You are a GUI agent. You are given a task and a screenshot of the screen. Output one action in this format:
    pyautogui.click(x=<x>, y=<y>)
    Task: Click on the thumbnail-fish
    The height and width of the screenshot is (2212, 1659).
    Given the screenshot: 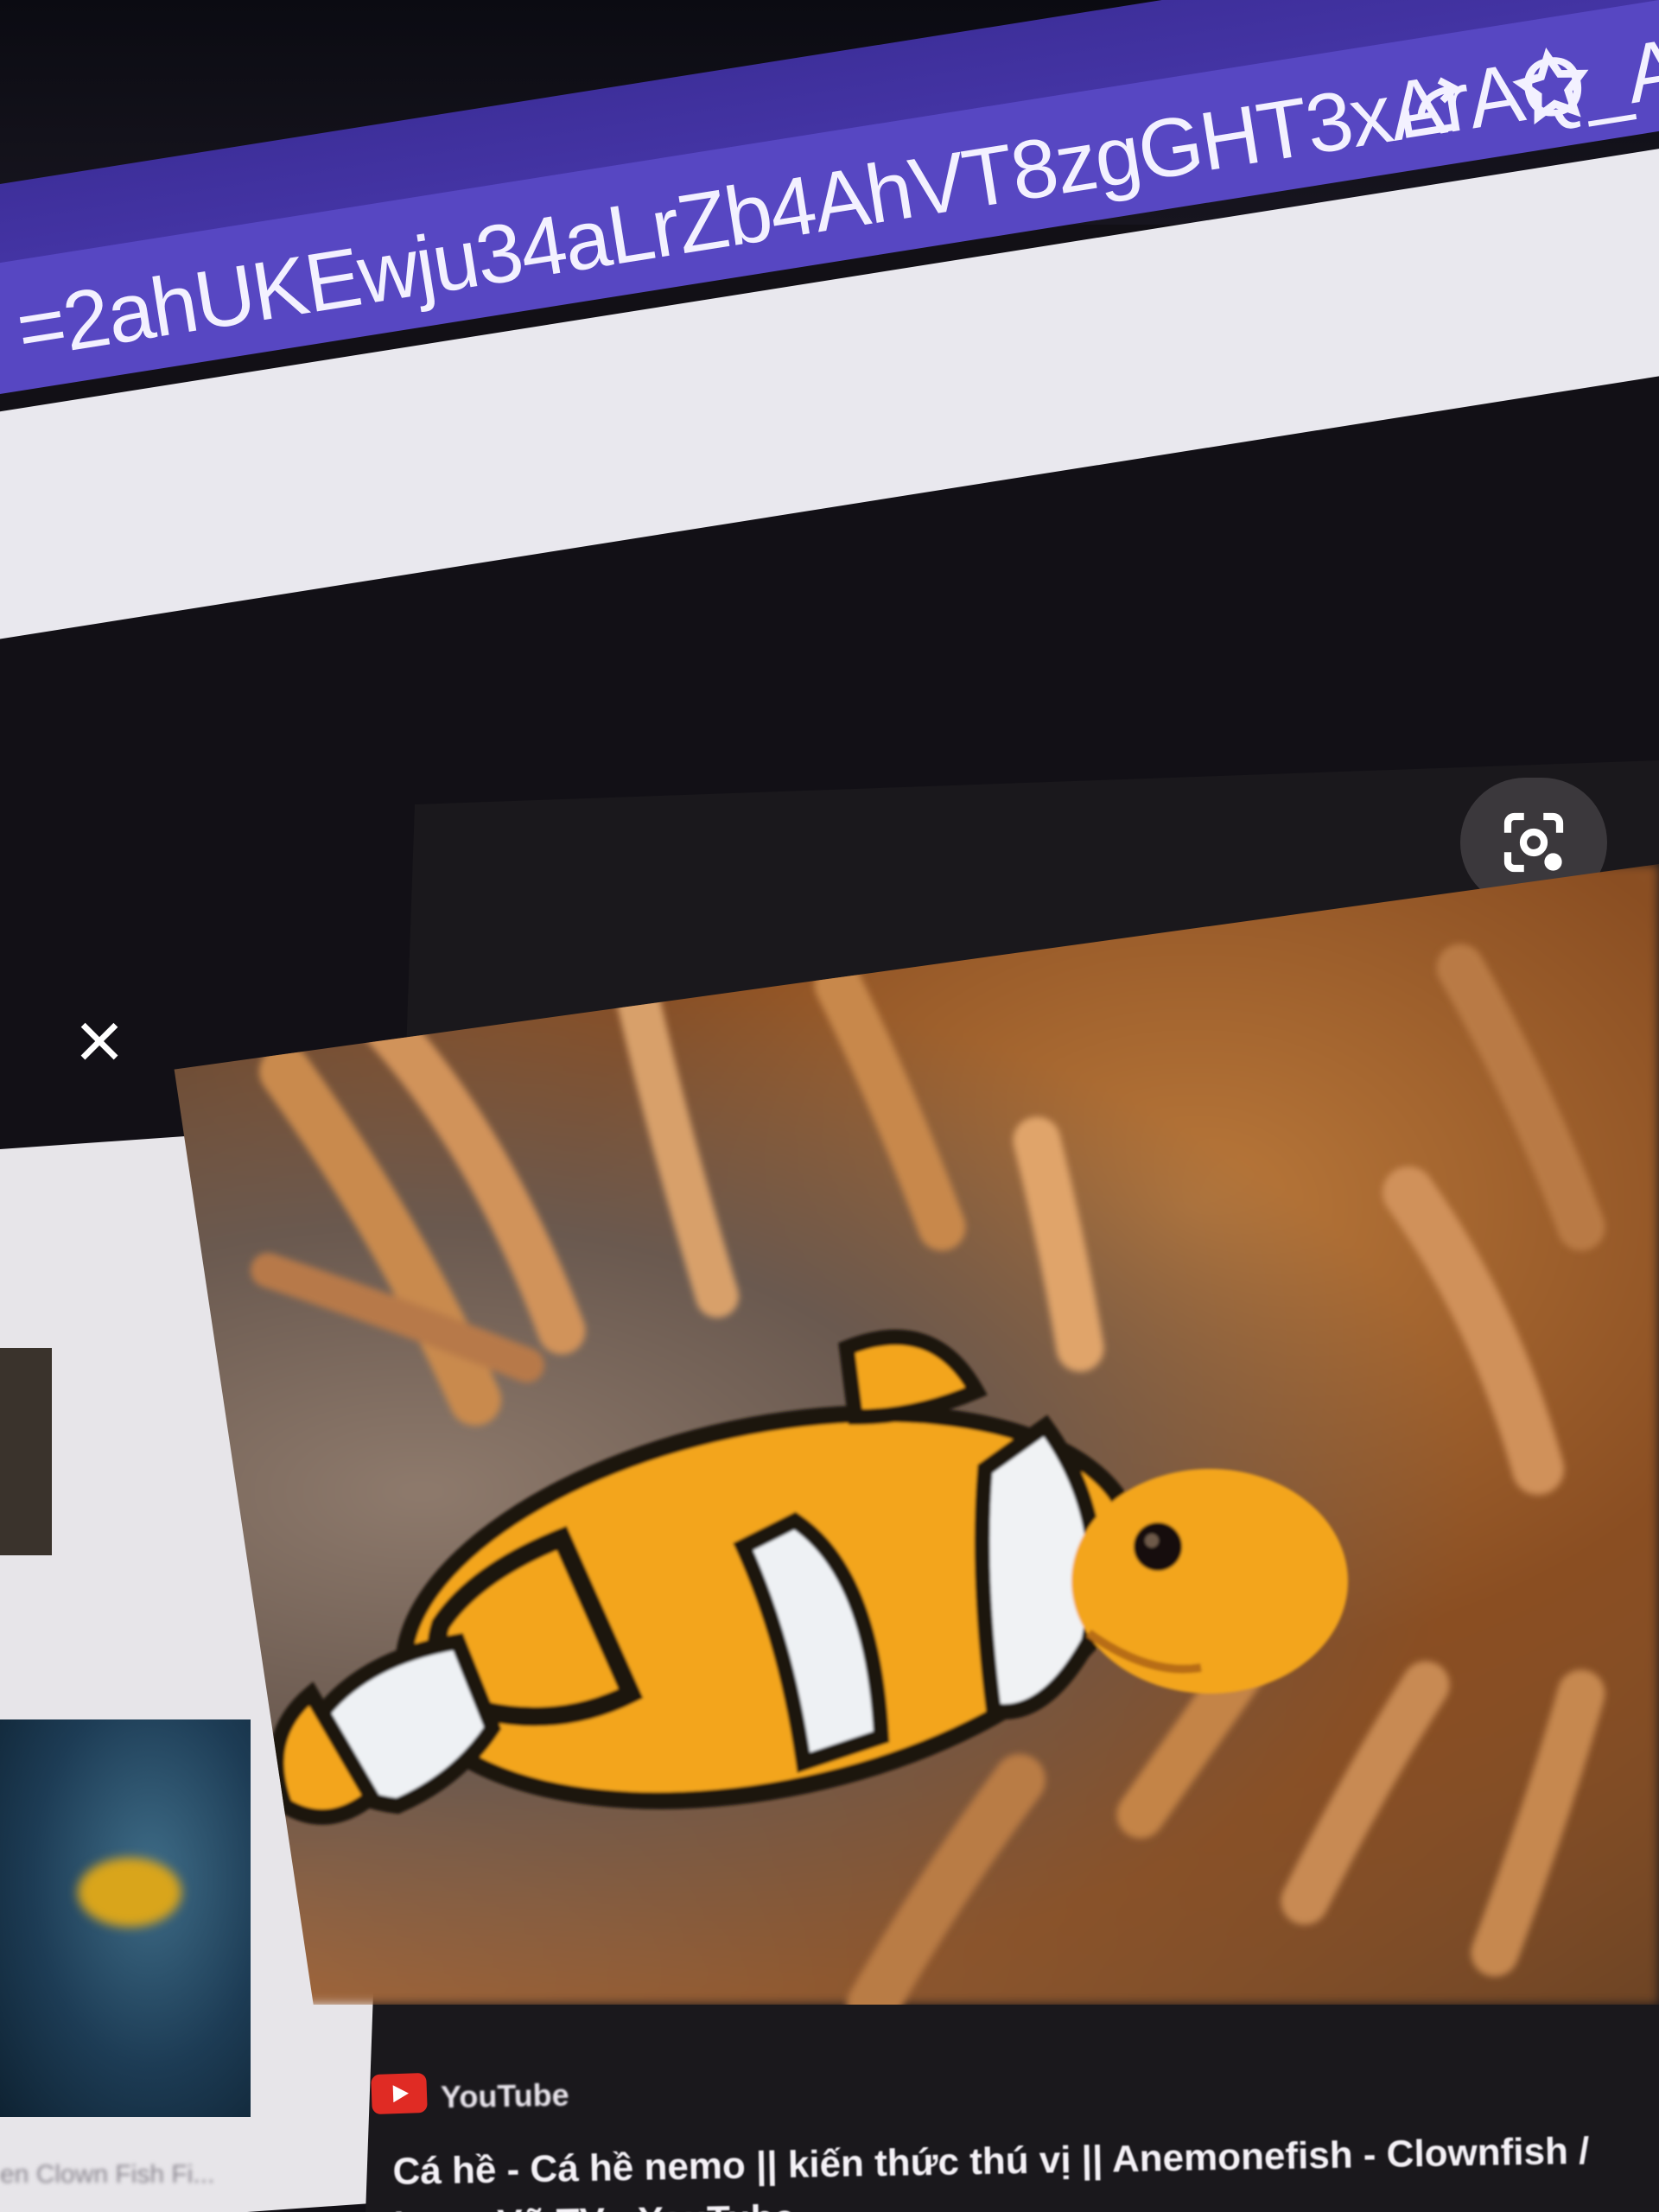 What is the action you would take?
    pyautogui.click(x=129, y=1892)
    